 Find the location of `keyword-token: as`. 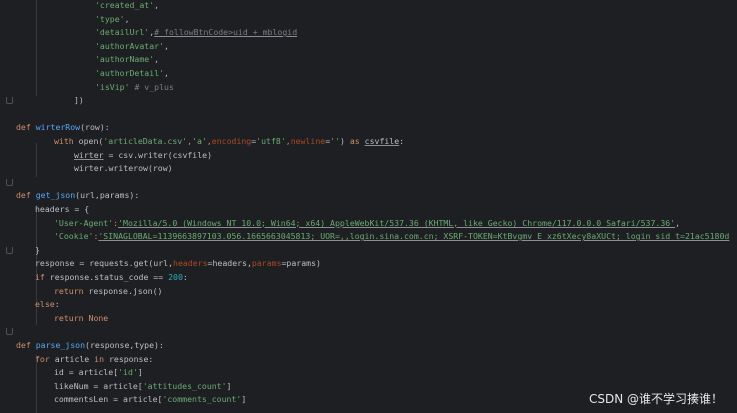

keyword-token: as is located at coordinates (354, 141).